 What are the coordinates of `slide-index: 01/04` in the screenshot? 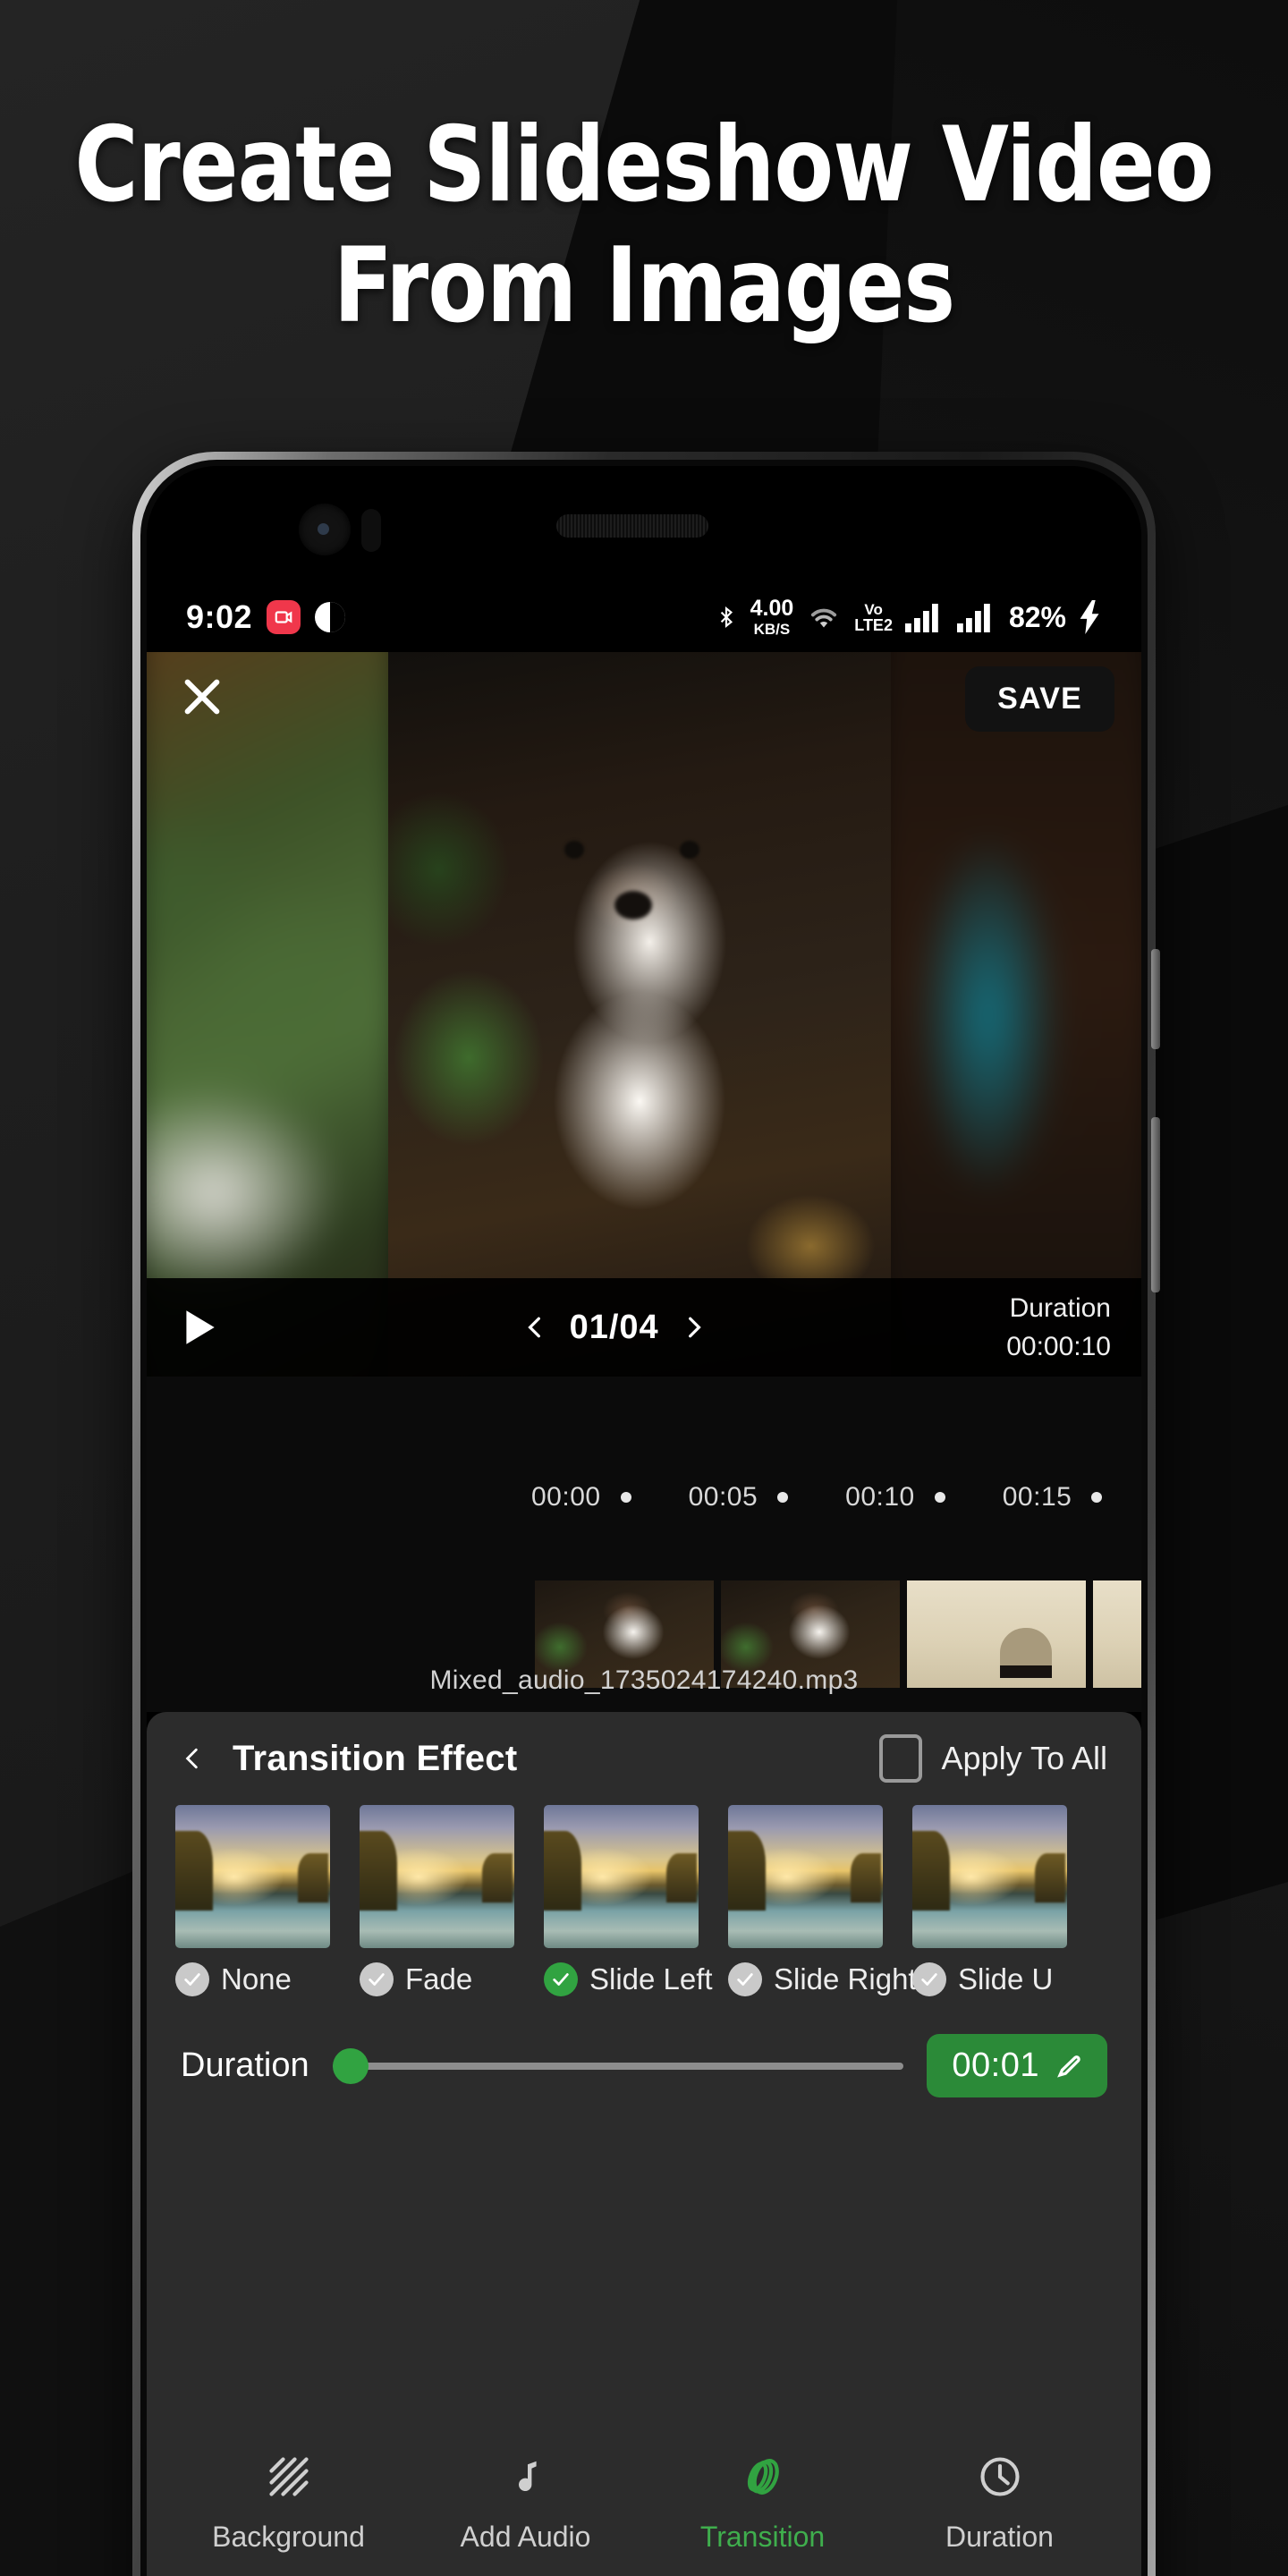 It's located at (614, 1327).